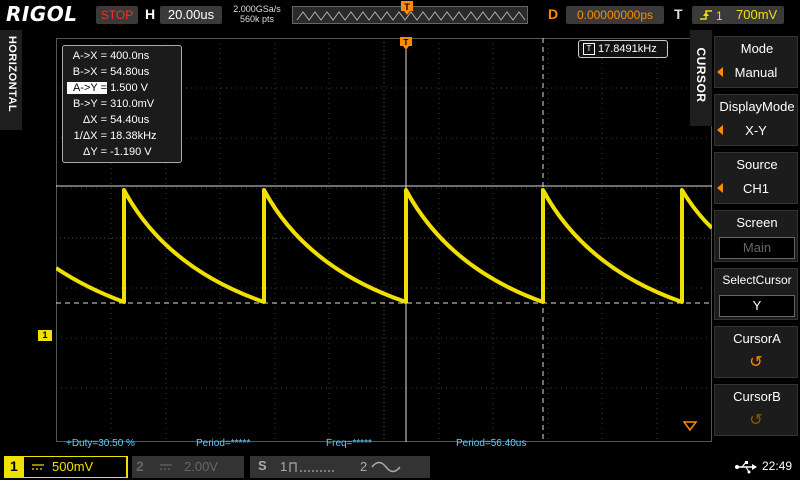  I want to click on menu-mode: Mode Manual, so click(756, 62).